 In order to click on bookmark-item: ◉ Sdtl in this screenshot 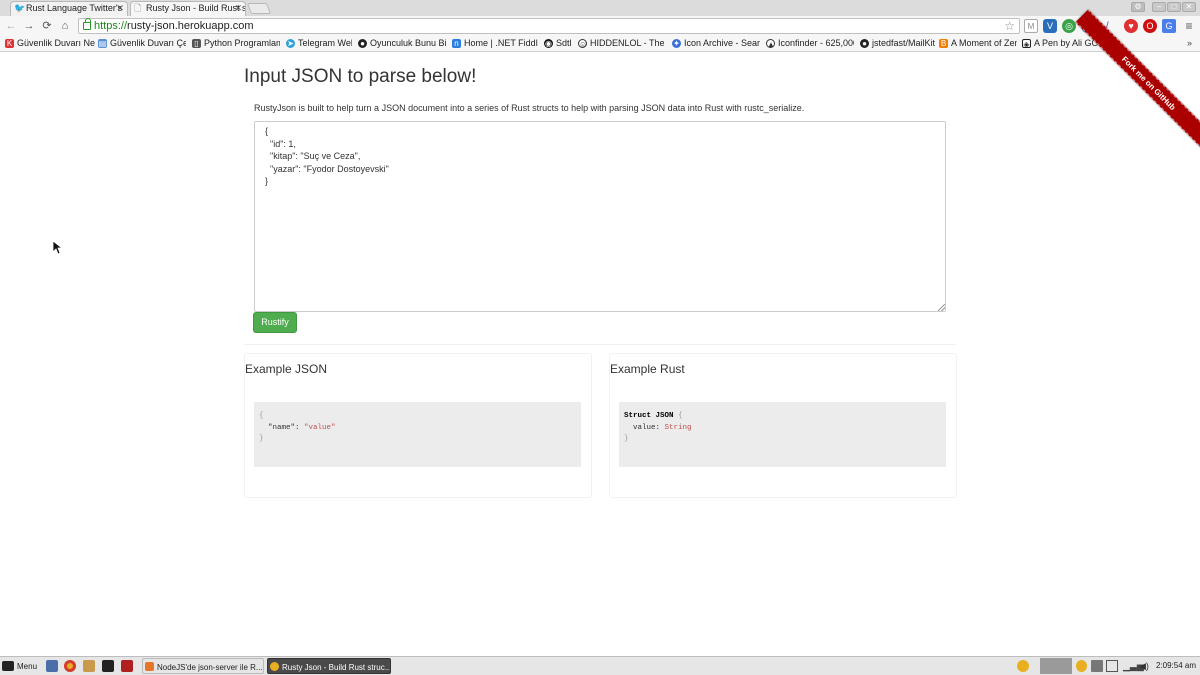, I will do `click(559, 43)`.